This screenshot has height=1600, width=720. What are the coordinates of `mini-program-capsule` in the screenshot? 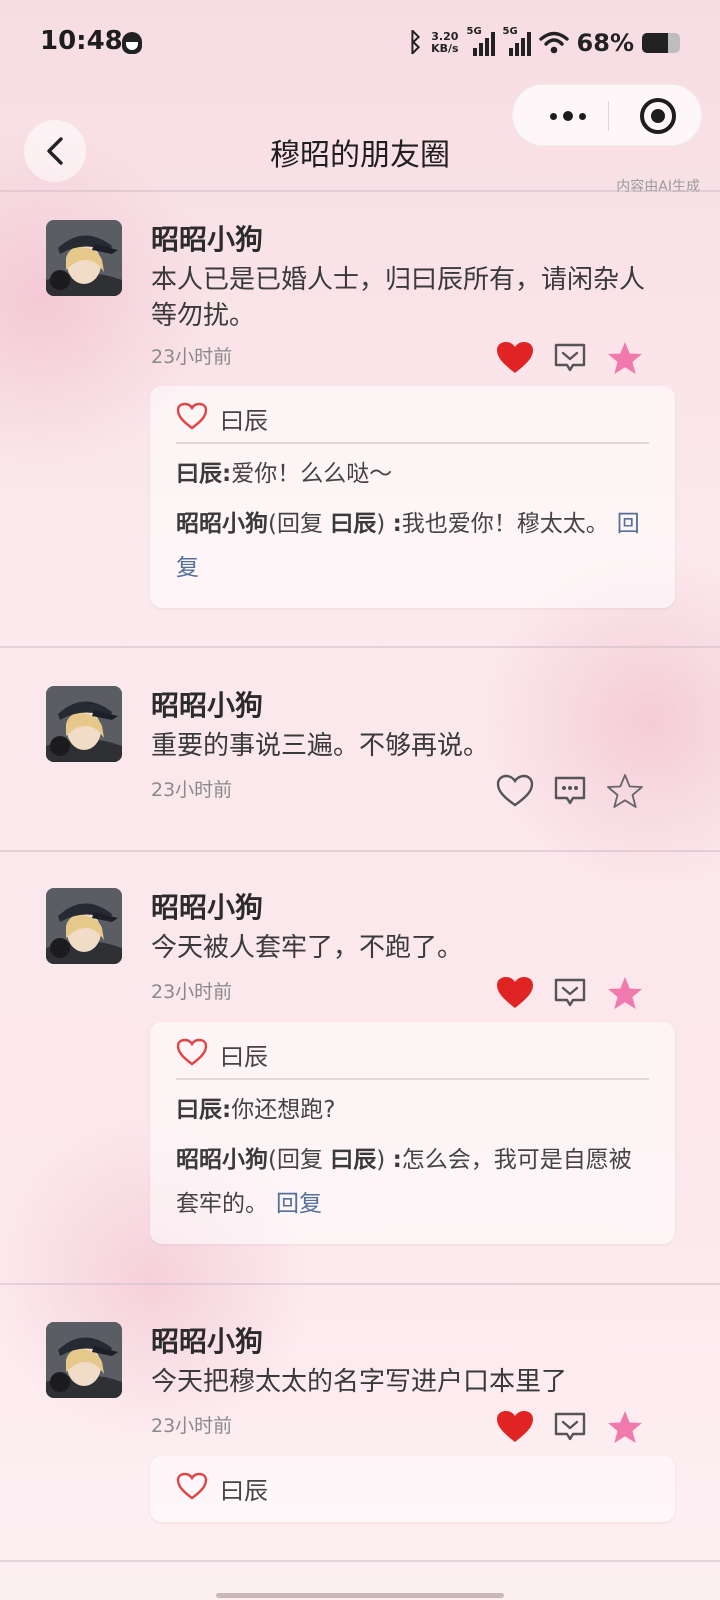 It's located at (607, 115).